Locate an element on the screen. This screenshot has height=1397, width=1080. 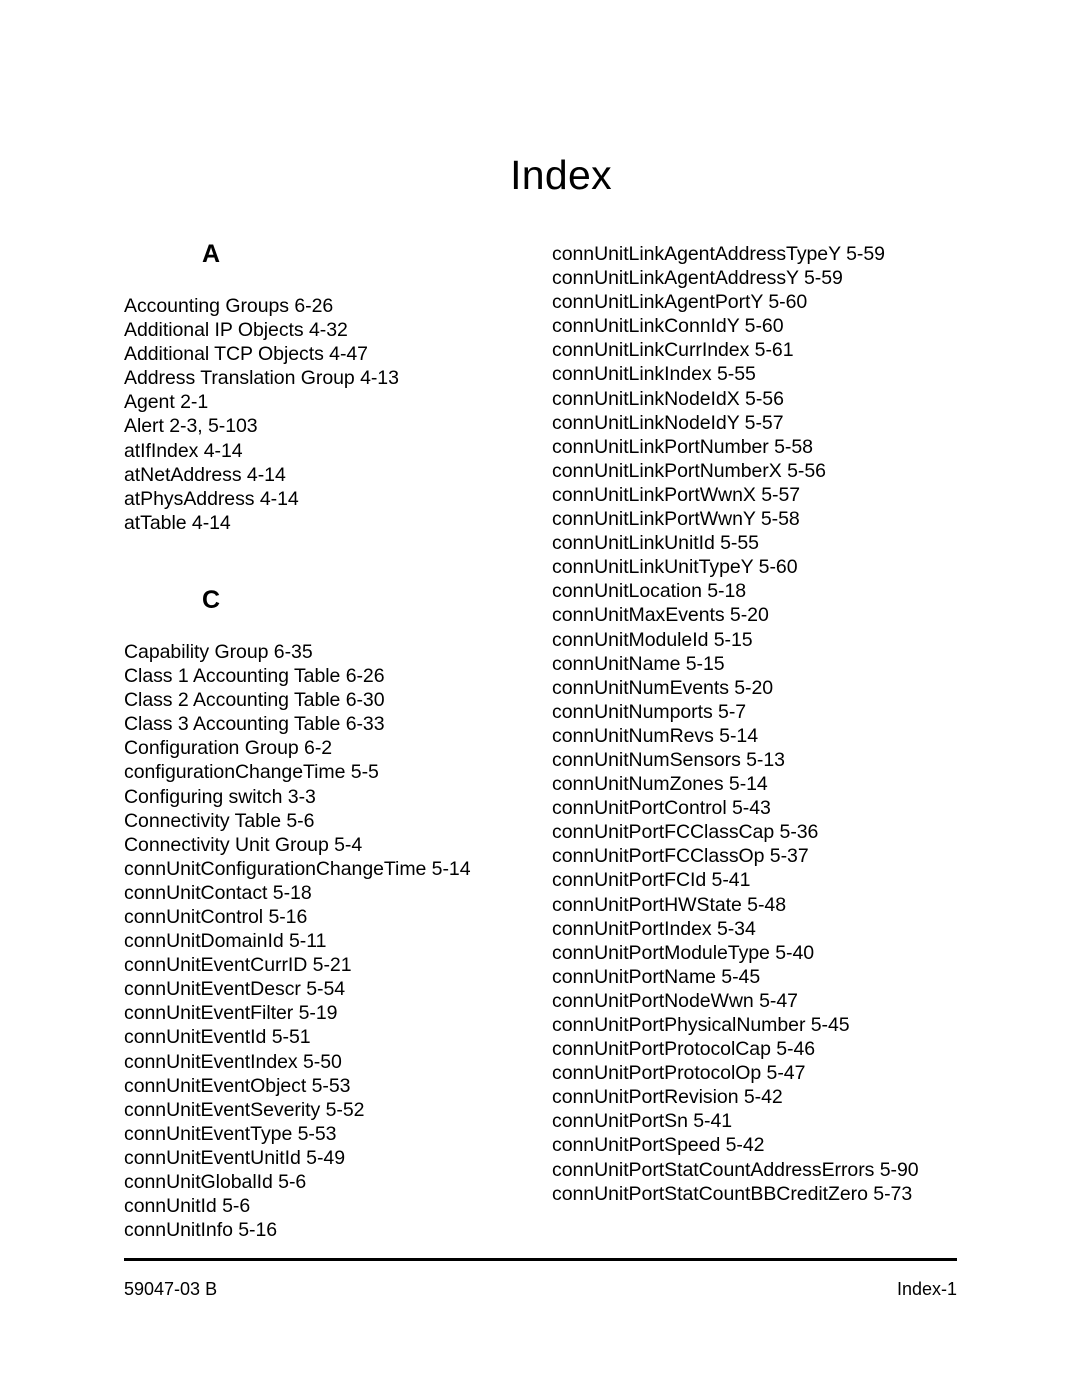
page-title: Index is located at coordinates (561, 175).